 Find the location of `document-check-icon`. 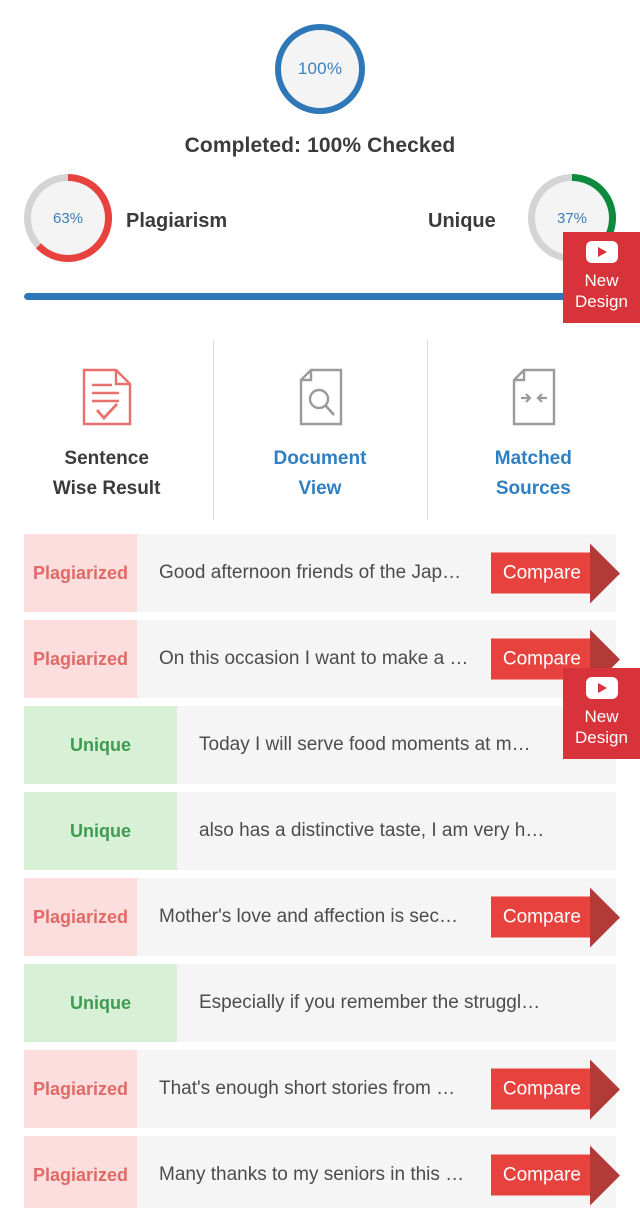

document-check-icon is located at coordinates (107, 397).